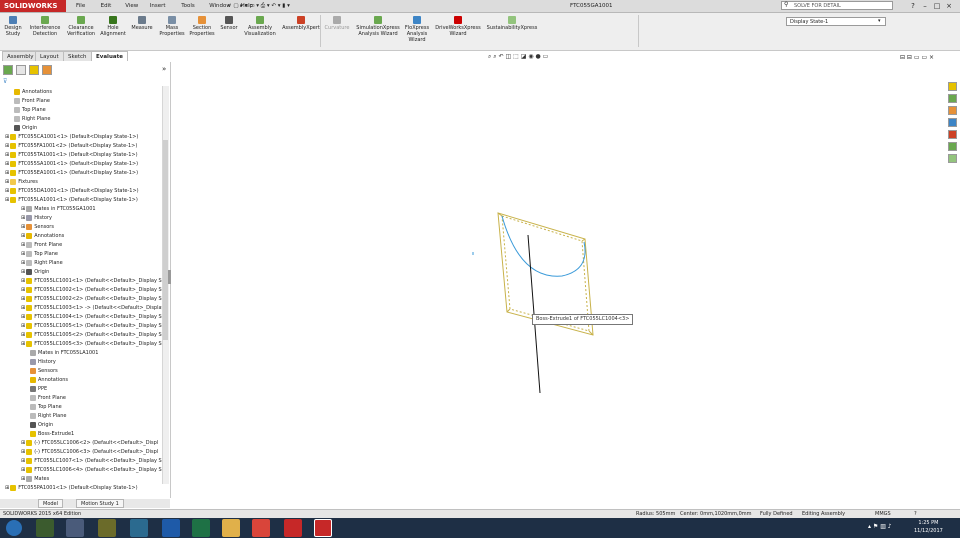 The width and height of the screenshot is (960, 538). What do you see at coordinates (928, 527) in the screenshot?
I see `taskbar-clock: 1:25 PM 11/12/2017` at bounding box center [928, 527].